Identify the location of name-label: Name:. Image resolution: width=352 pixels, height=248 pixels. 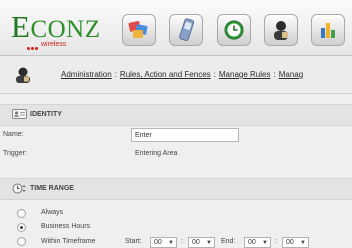
(13, 134).